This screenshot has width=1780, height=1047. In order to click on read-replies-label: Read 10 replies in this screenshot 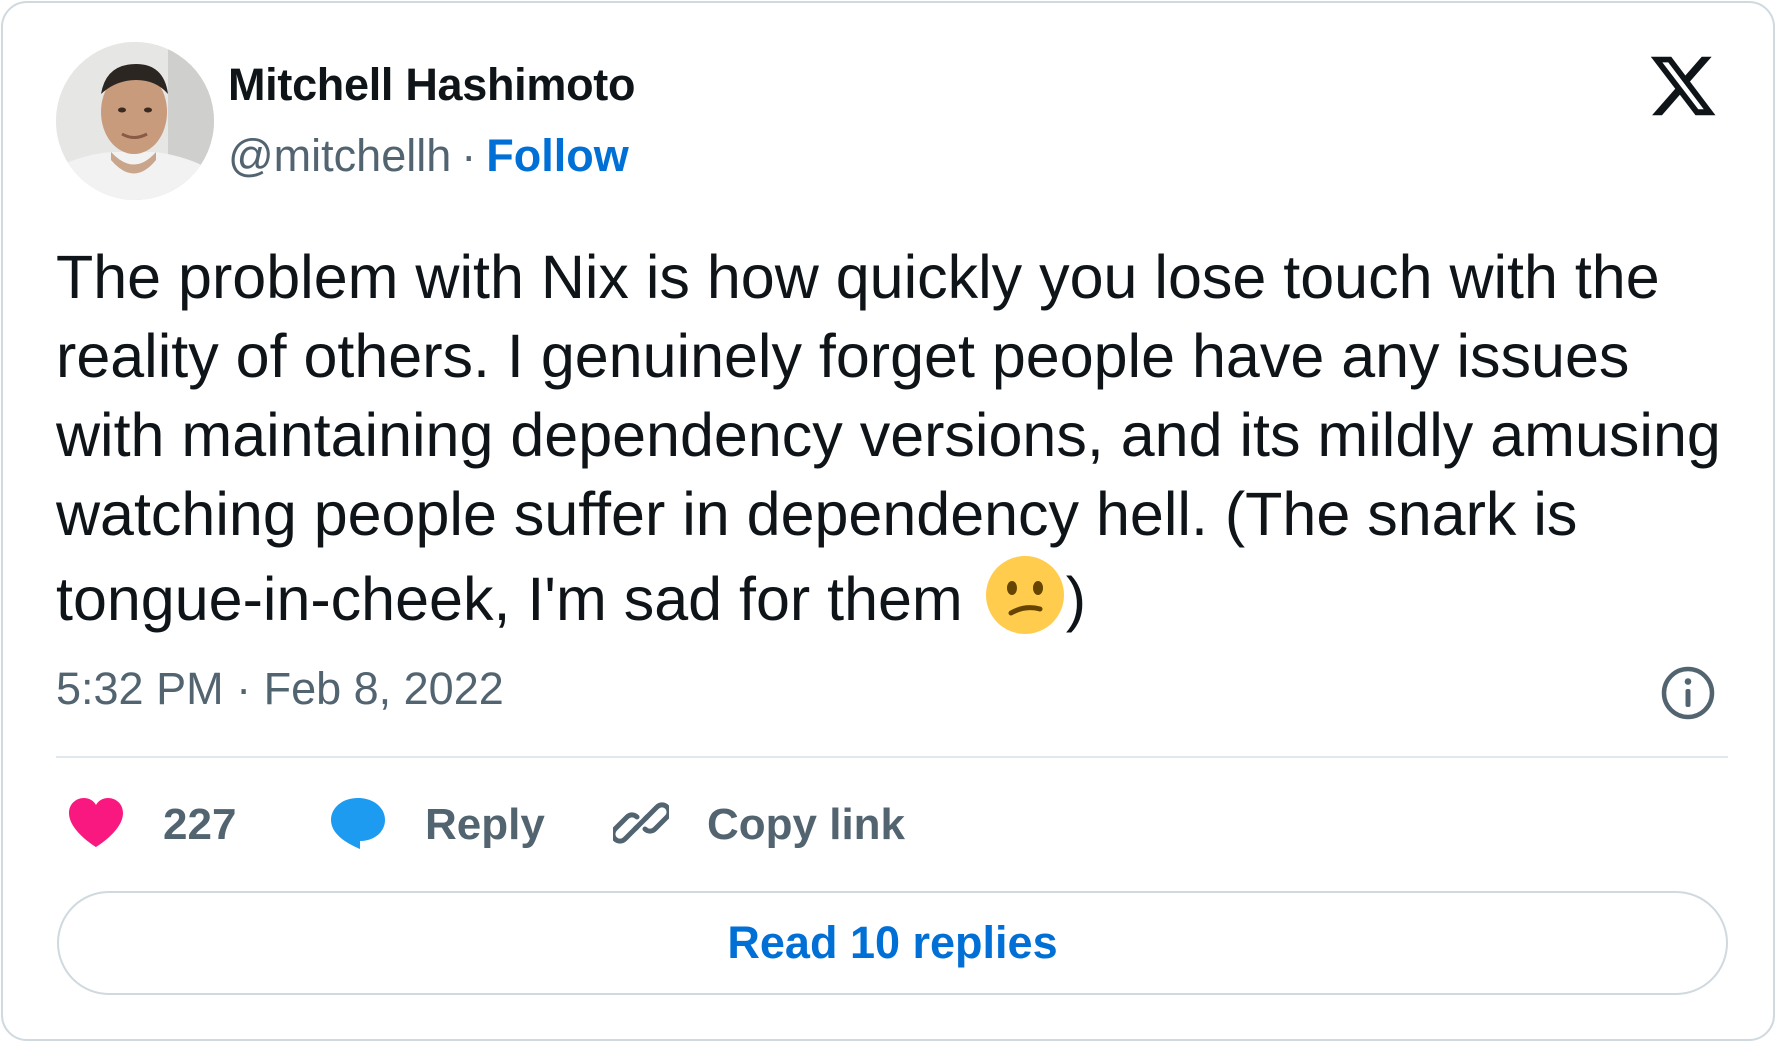, I will do `click(892, 942)`.